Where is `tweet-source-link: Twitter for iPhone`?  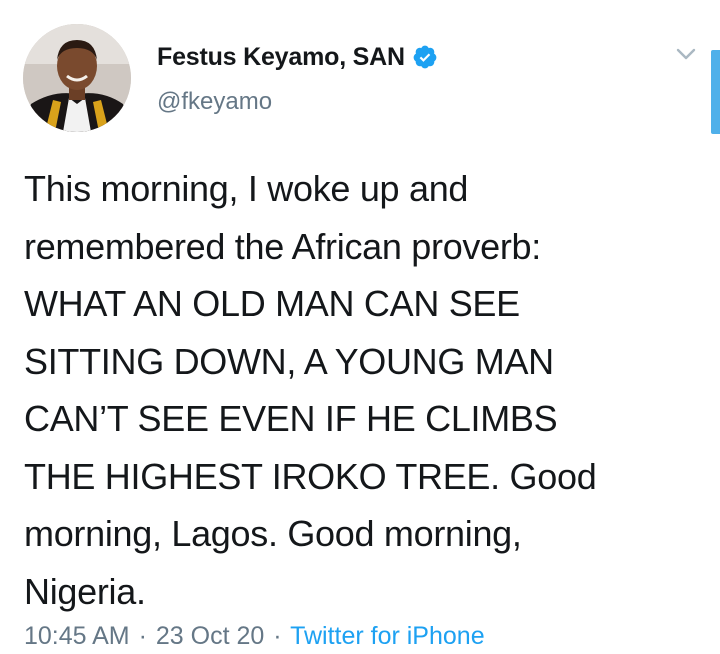
tweet-source-link: Twitter for iPhone is located at coordinates (387, 636).